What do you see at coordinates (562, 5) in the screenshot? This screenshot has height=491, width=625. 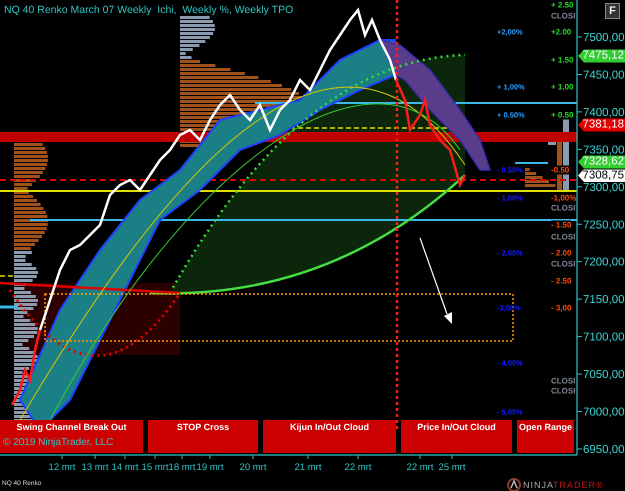 I see `level-label: + 2.50` at bounding box center [562, 5].